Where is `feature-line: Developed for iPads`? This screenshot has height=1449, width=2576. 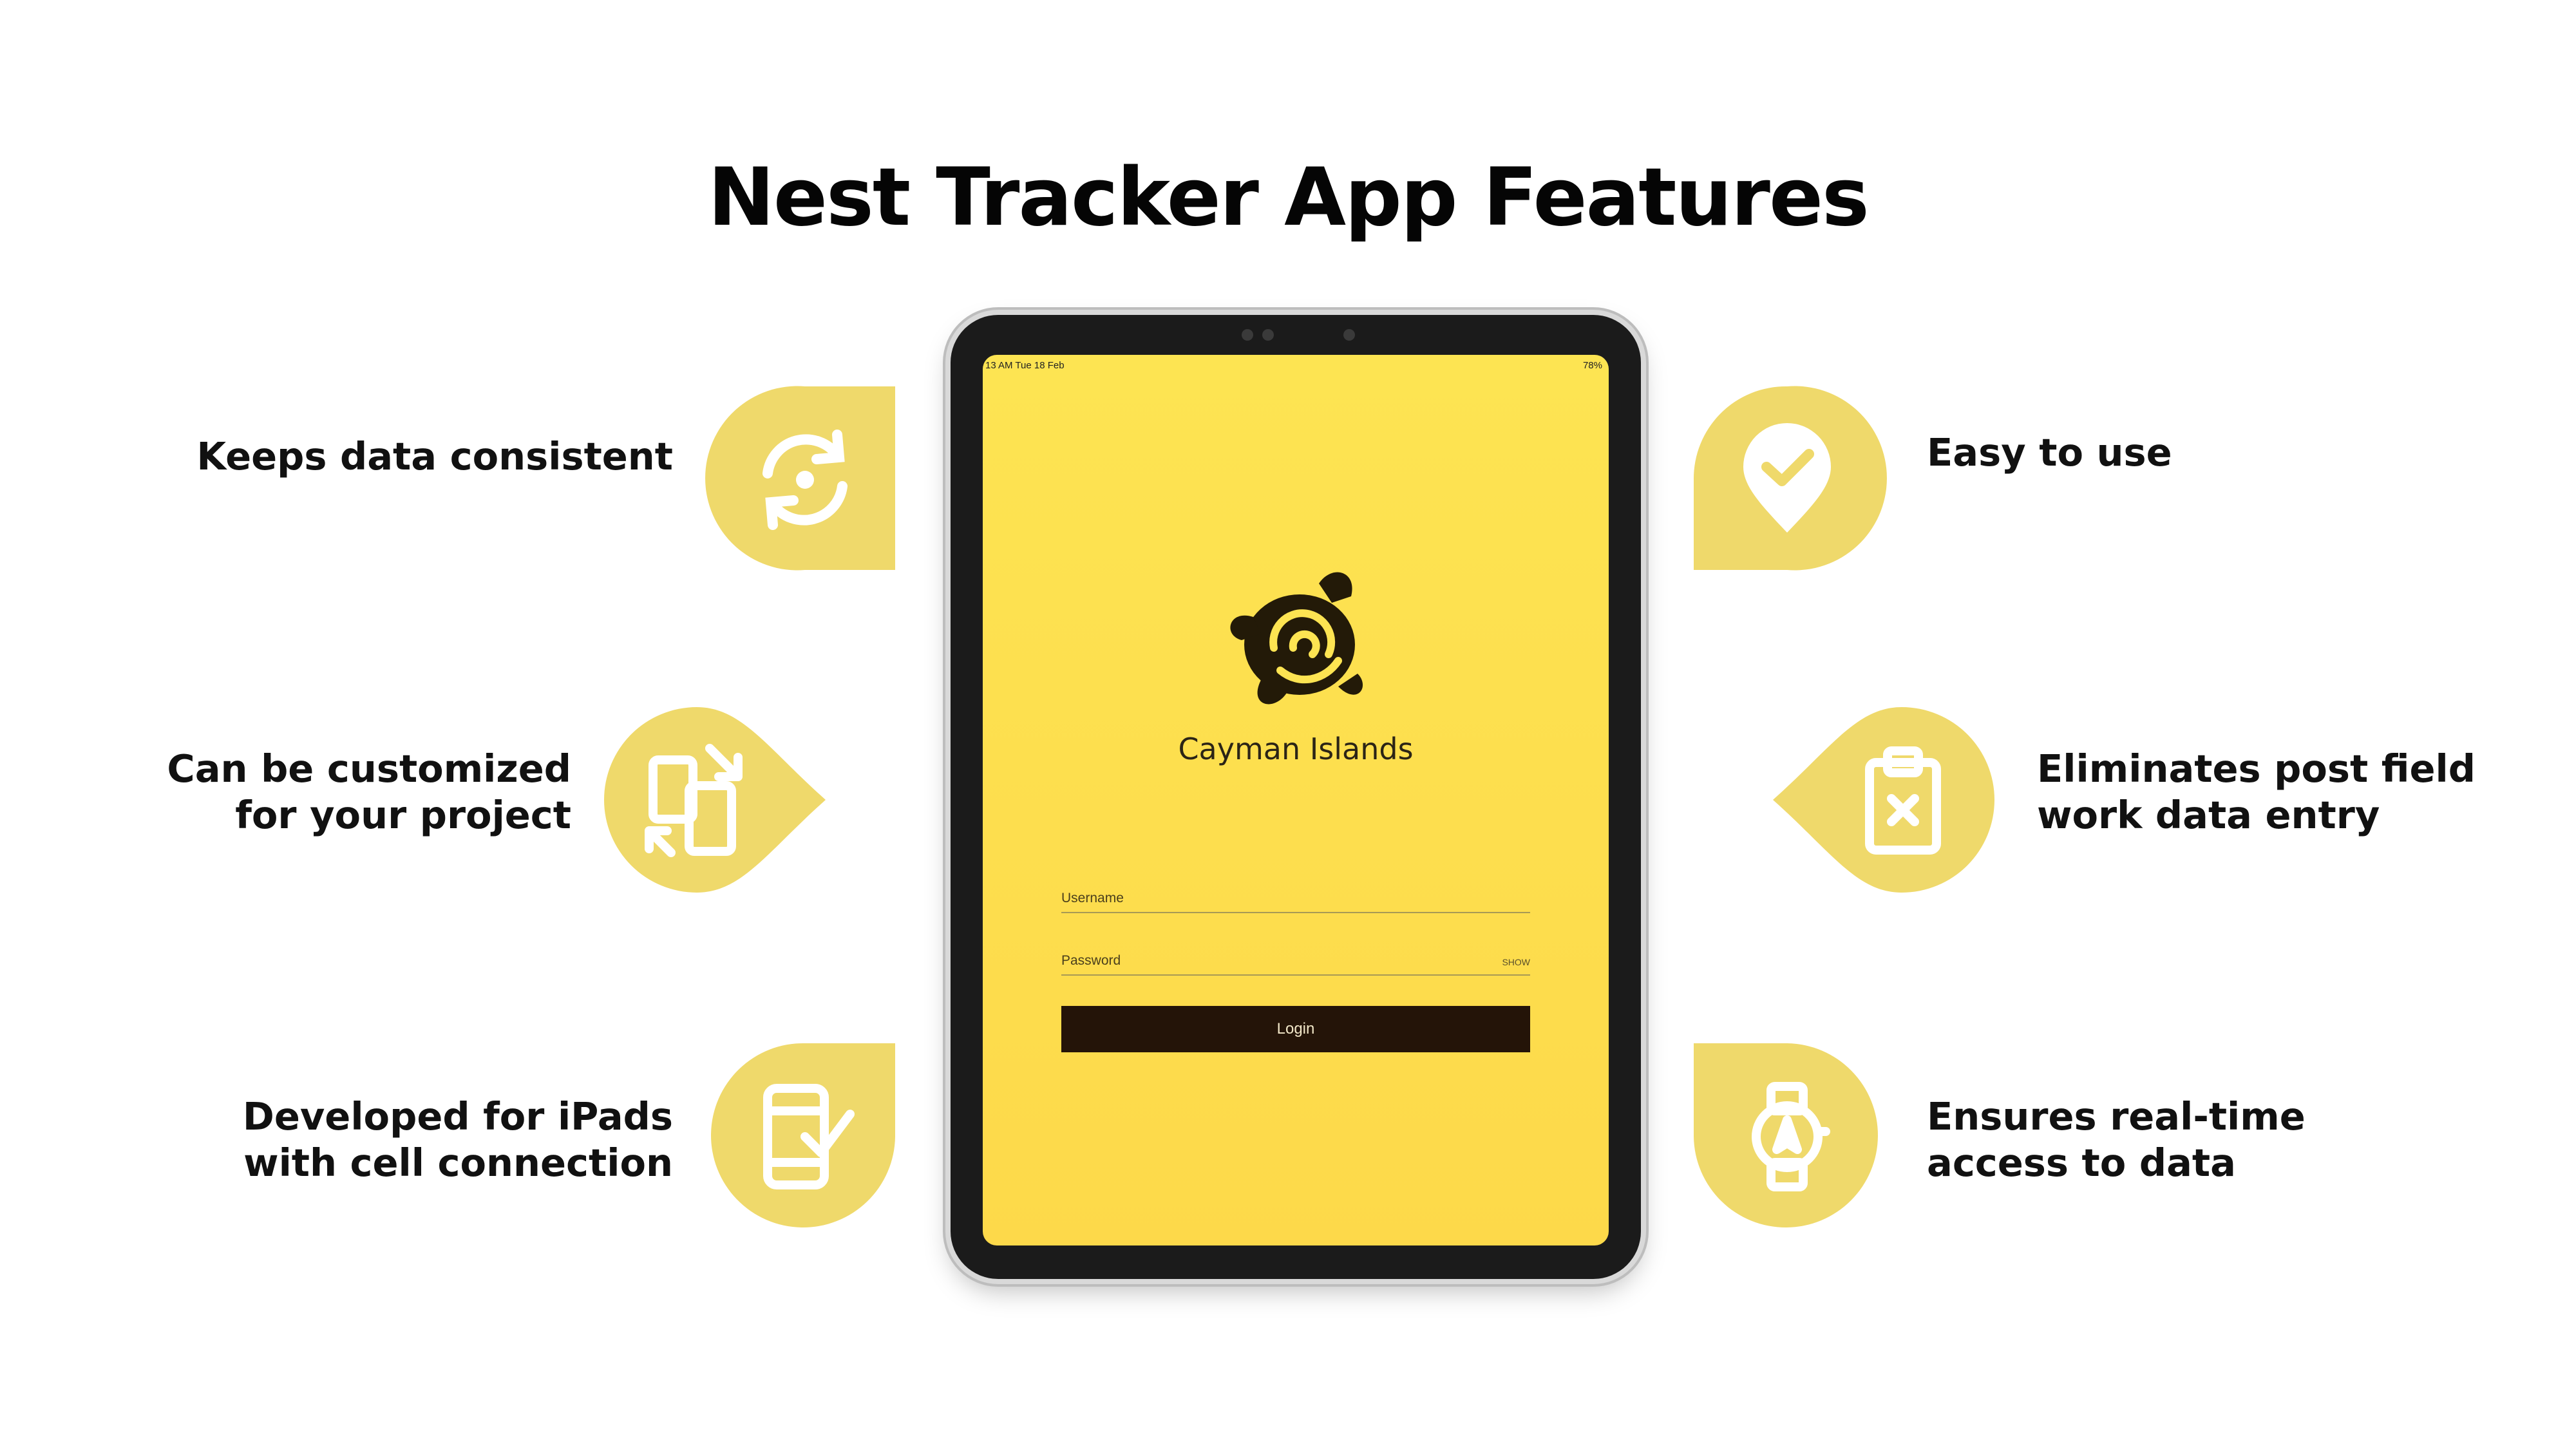 feature-line: Developed for iPads is located at coordinates (458, 1116).